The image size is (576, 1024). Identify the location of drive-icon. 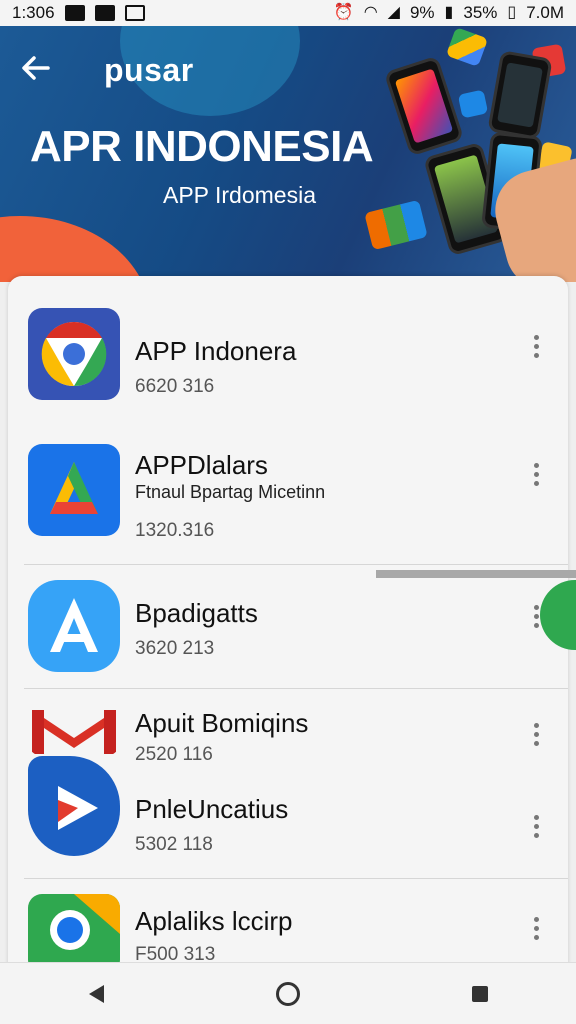
(74, 490).